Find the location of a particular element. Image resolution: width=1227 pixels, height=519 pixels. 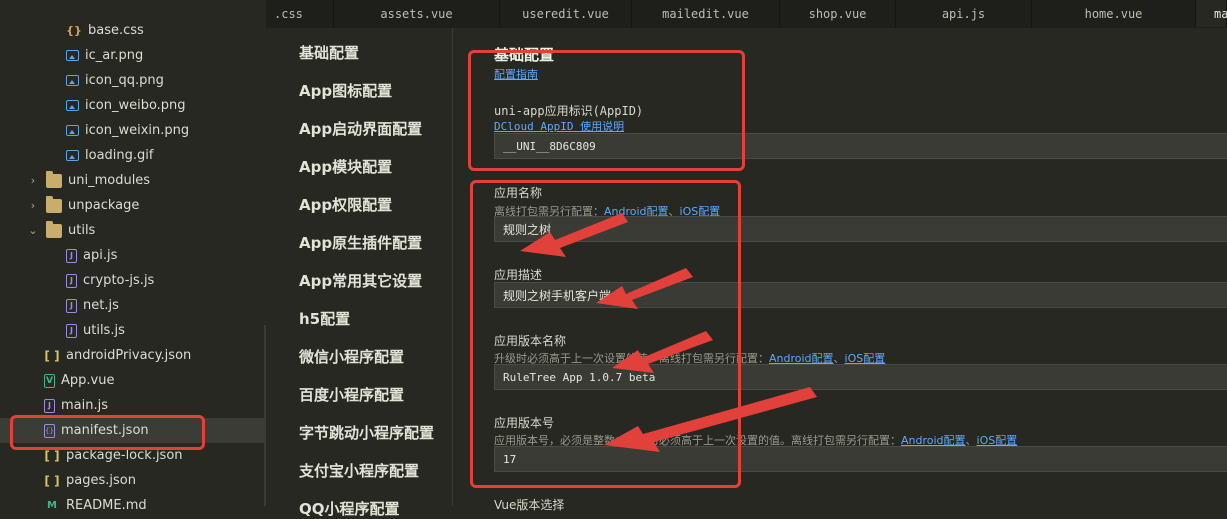

tree-item-label: net.js is located at coordinates (101, 305).